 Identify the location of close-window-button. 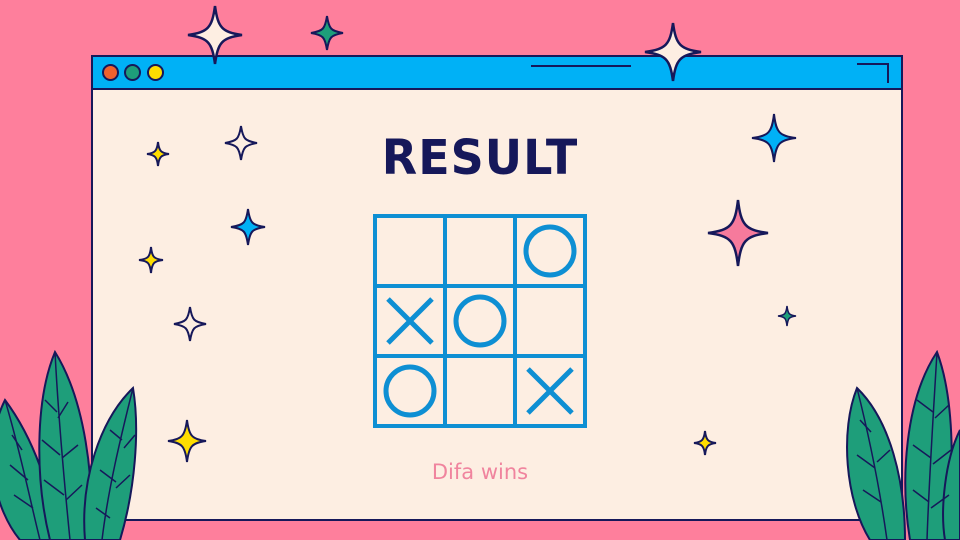
(110, 72).